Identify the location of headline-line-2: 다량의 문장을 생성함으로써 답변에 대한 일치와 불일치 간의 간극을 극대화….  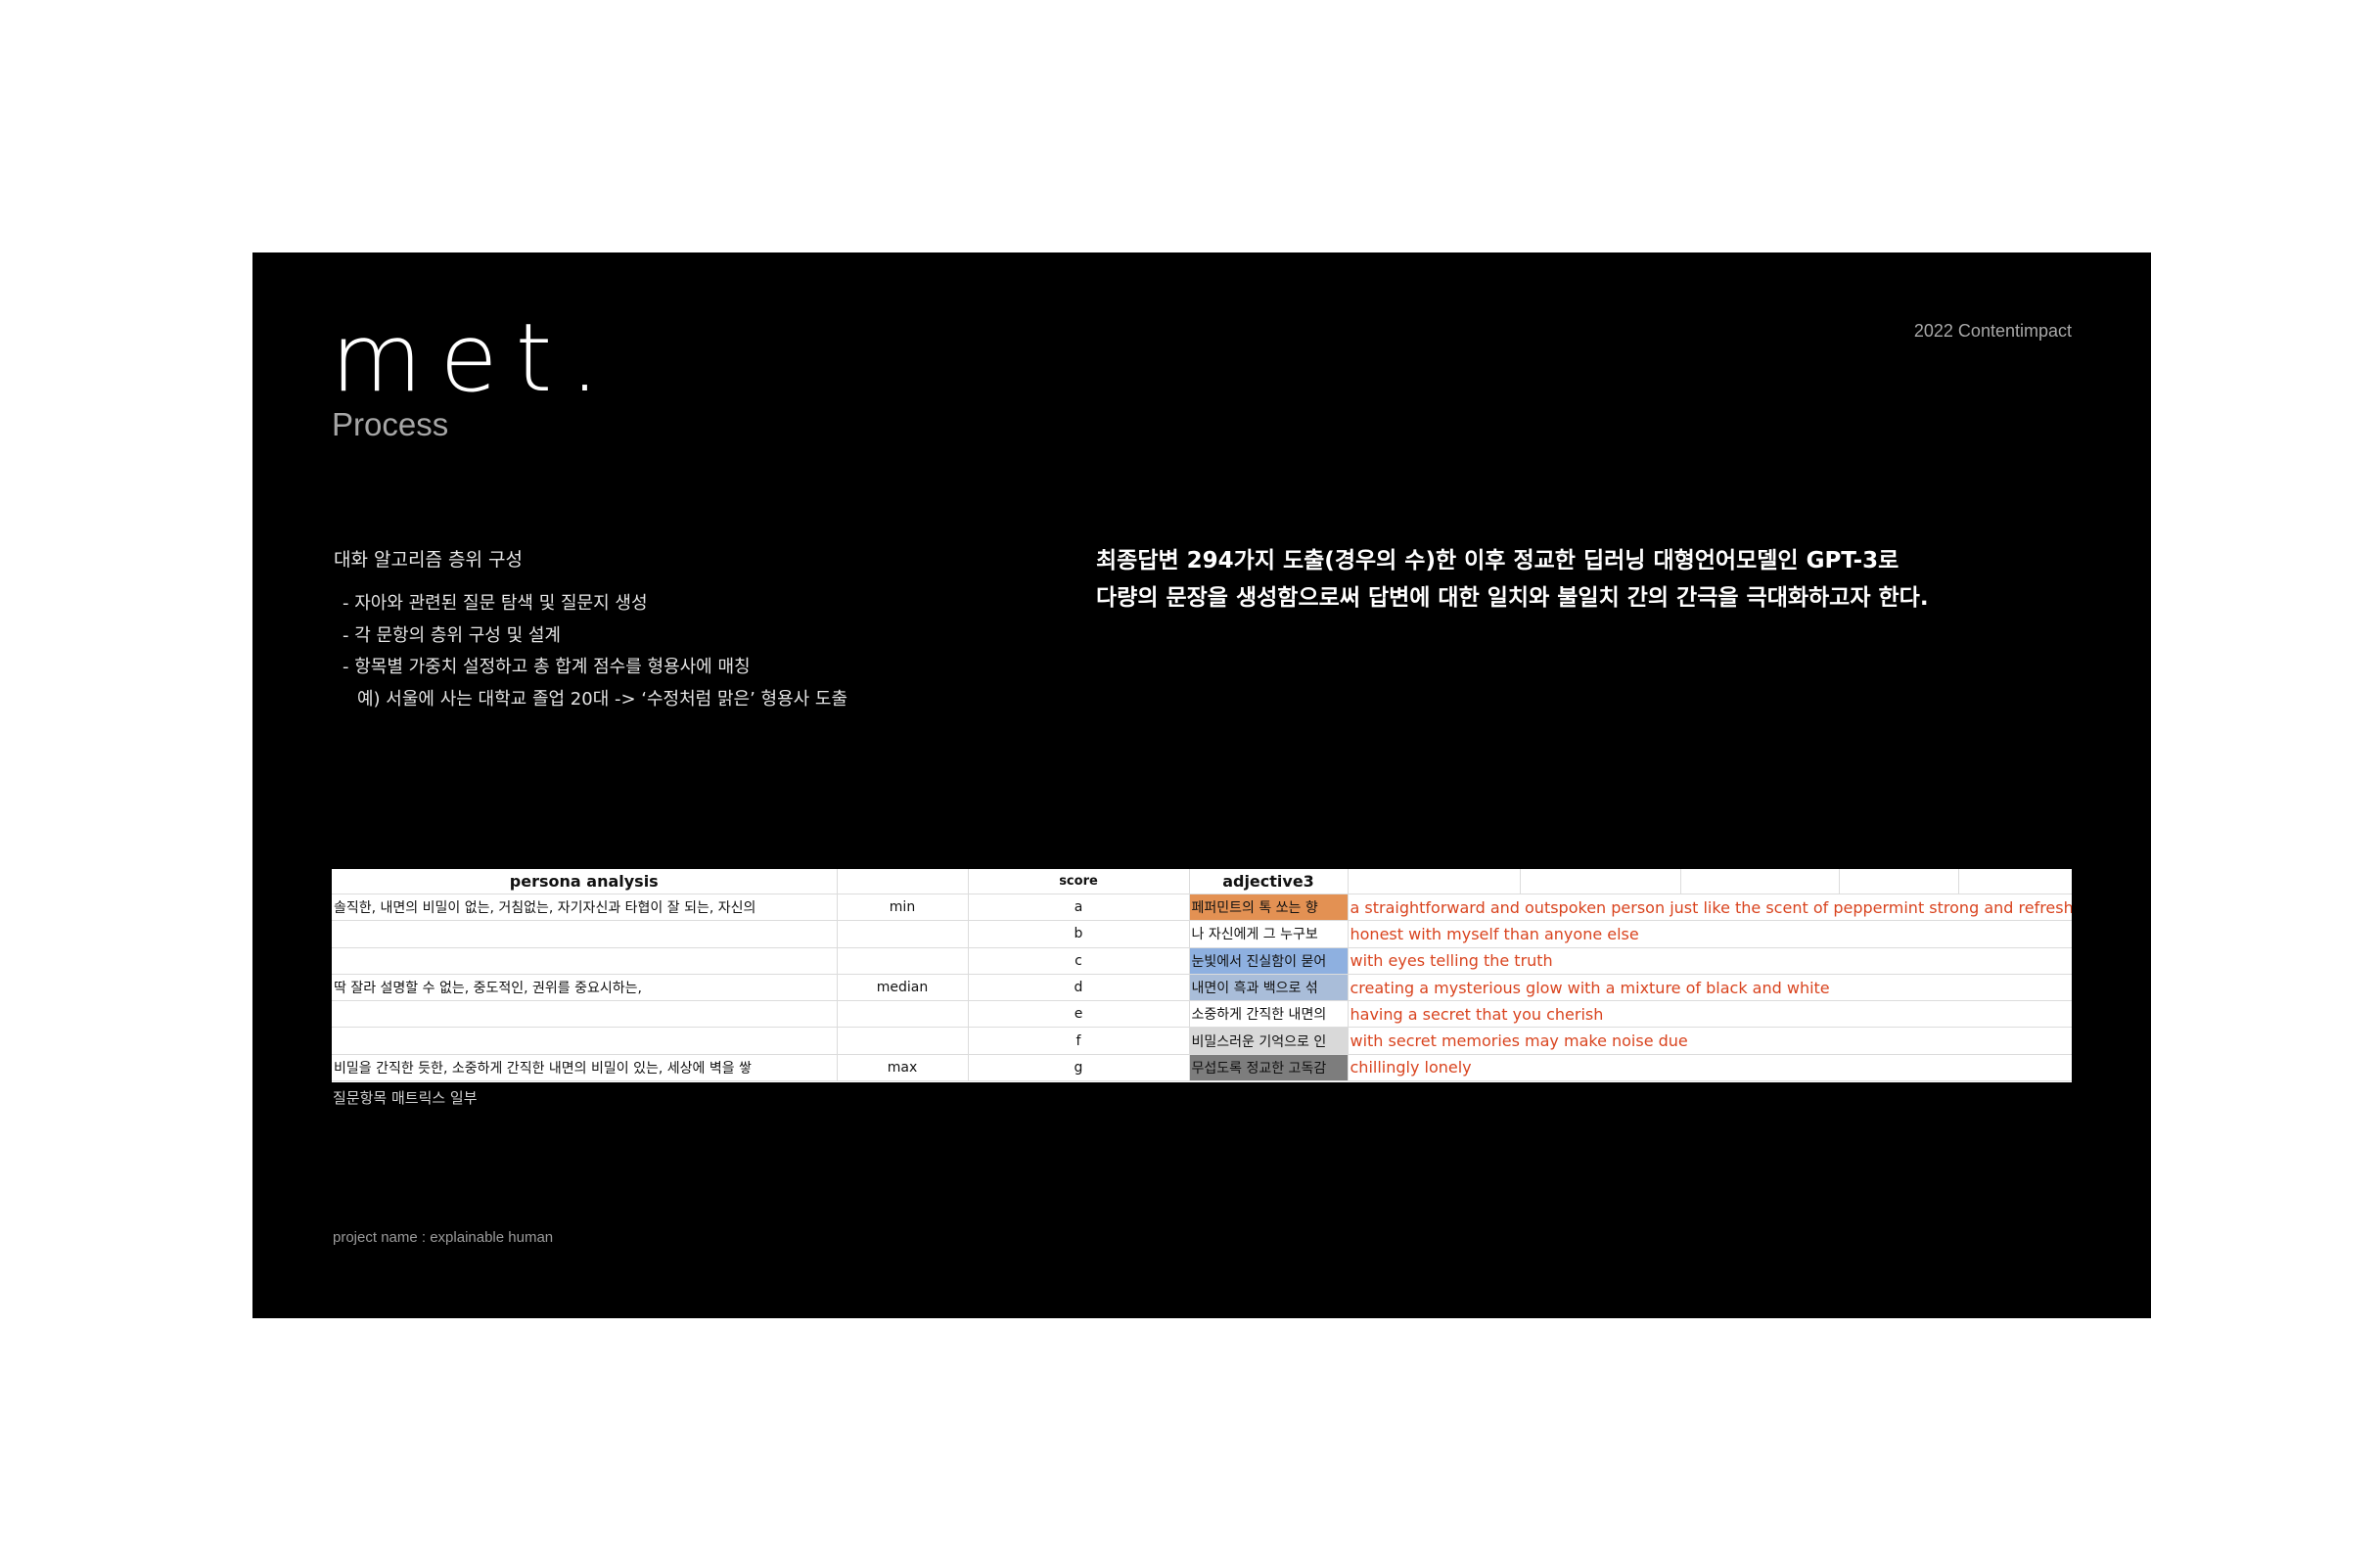
(1512, 598).